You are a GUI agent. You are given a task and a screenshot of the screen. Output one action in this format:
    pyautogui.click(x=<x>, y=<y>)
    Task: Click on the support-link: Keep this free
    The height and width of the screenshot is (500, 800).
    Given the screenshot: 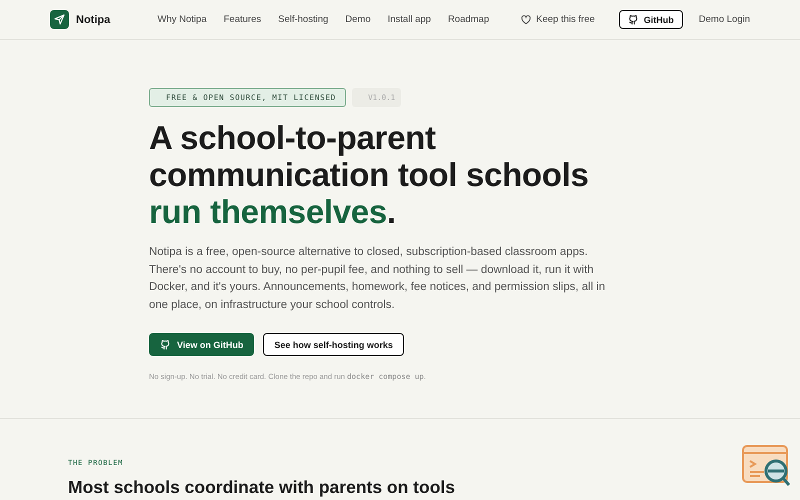 What is the action you would take?
    pyautogui.click(x=558, y=19)
    